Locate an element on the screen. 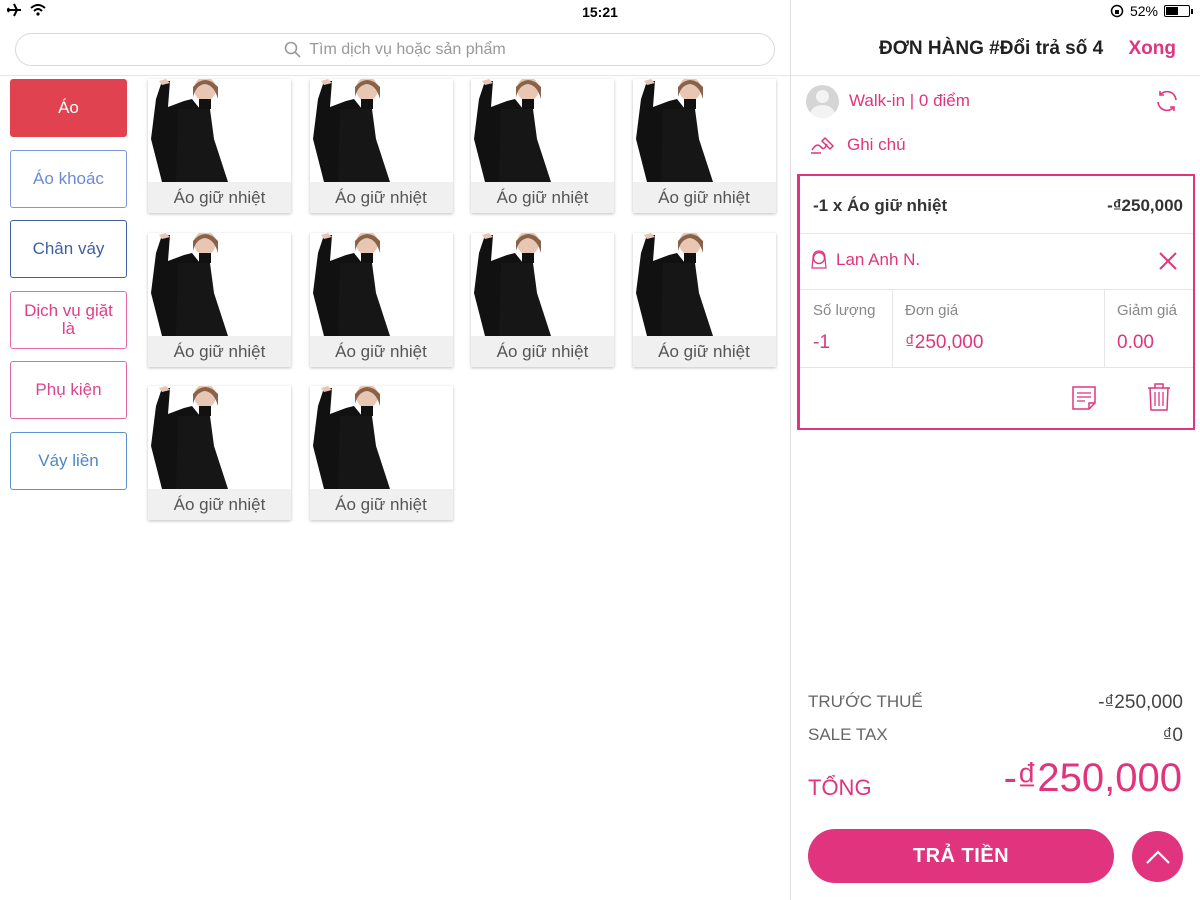 Image resolution: width=1200 pixels, height=900 pixels. order-item-price: -₫250,000 is located at coordinates (1145, 205).